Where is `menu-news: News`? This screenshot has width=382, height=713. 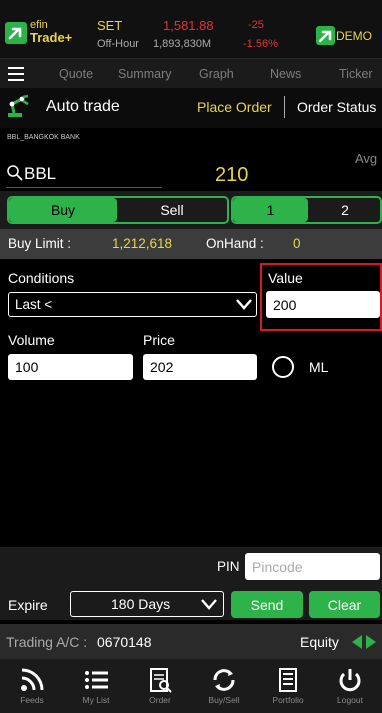
menu-news: News is located at coordinates (285, 74).